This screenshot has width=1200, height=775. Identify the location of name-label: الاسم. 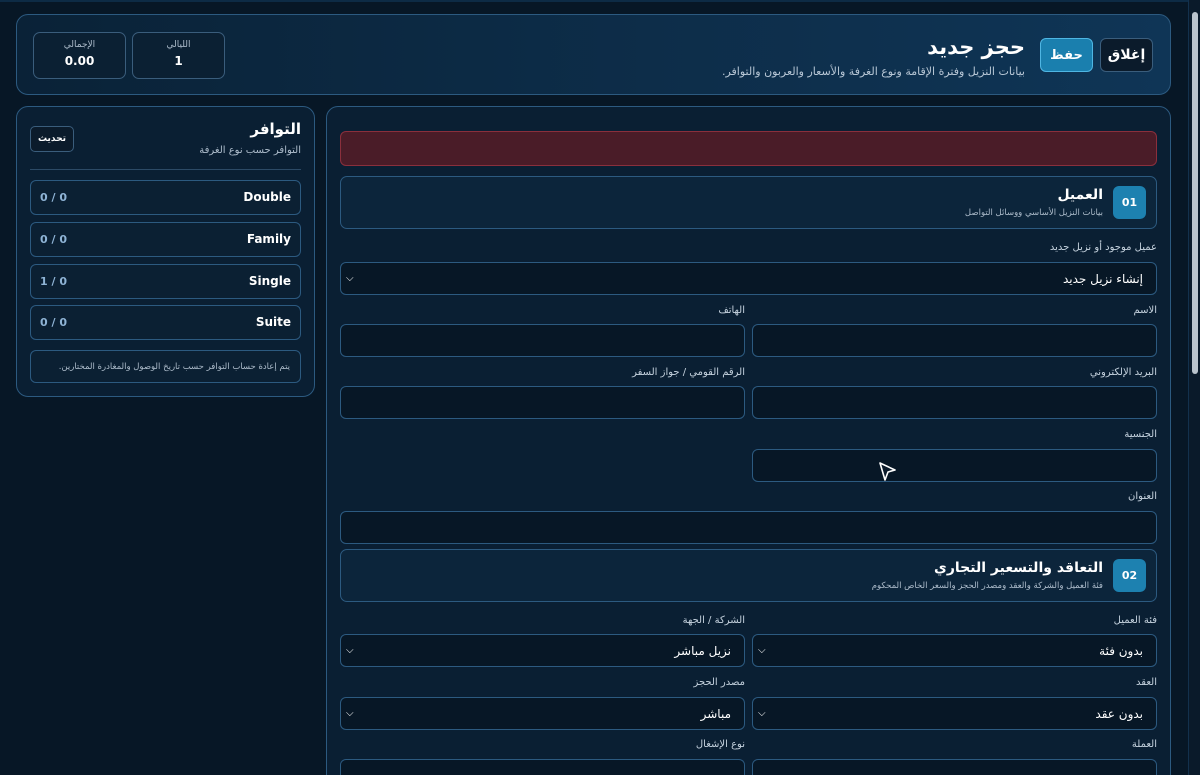
(1145, 310).